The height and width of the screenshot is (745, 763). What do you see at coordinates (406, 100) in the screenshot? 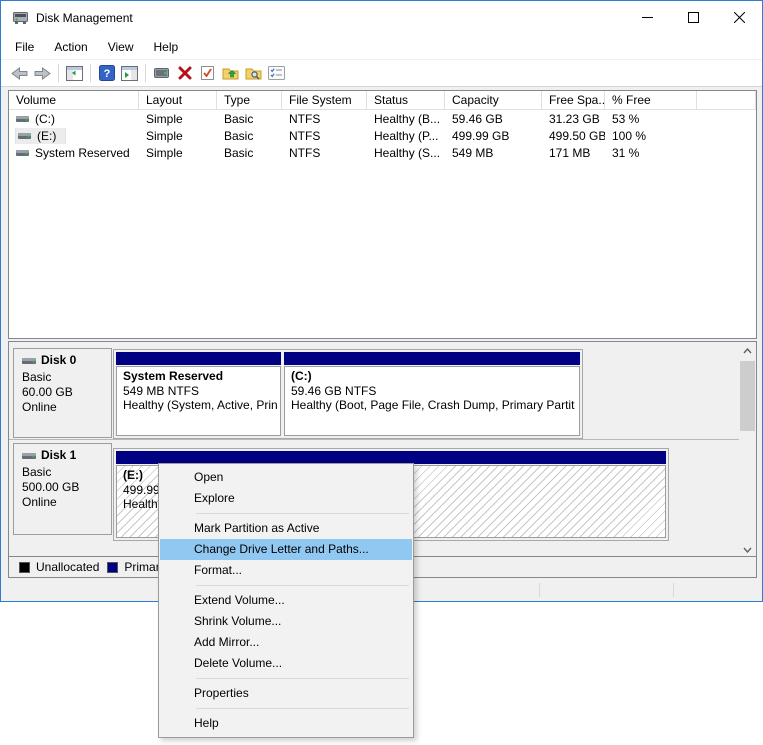
I see `column-header-status: Status` at bounding box center [406, 100].